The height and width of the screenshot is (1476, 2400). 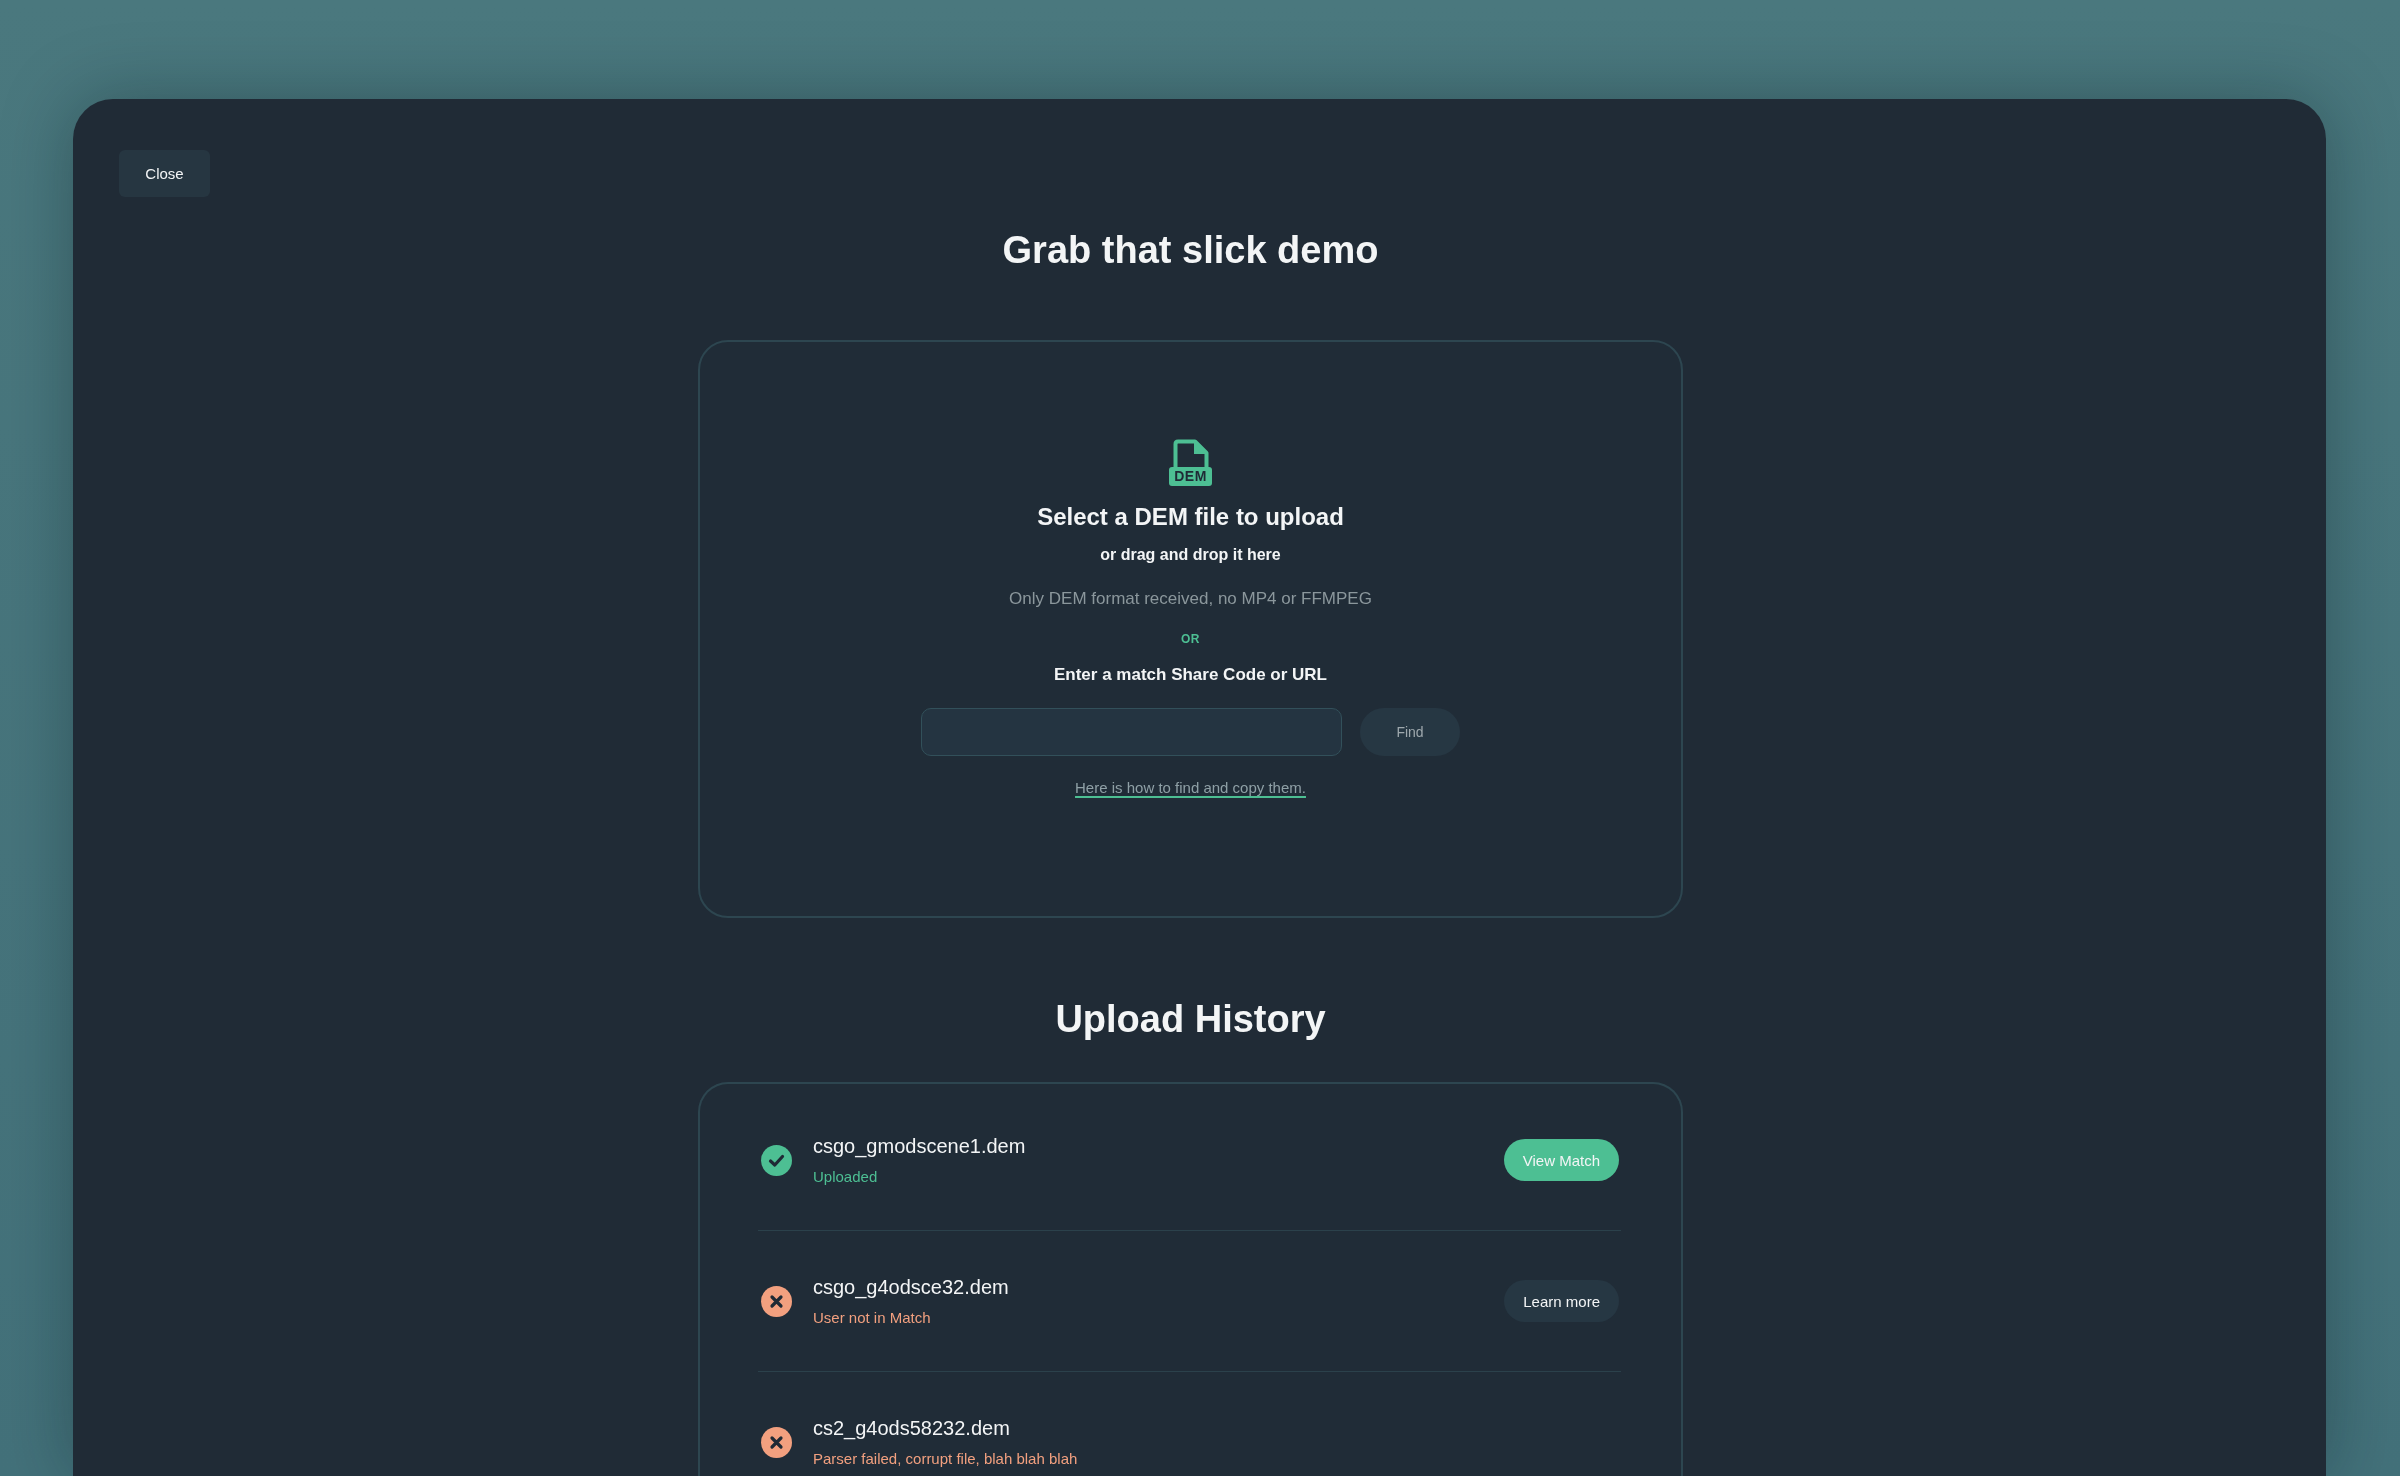 I want to click on page-title: Grab that slick demo, so click(x=1190, y=250).